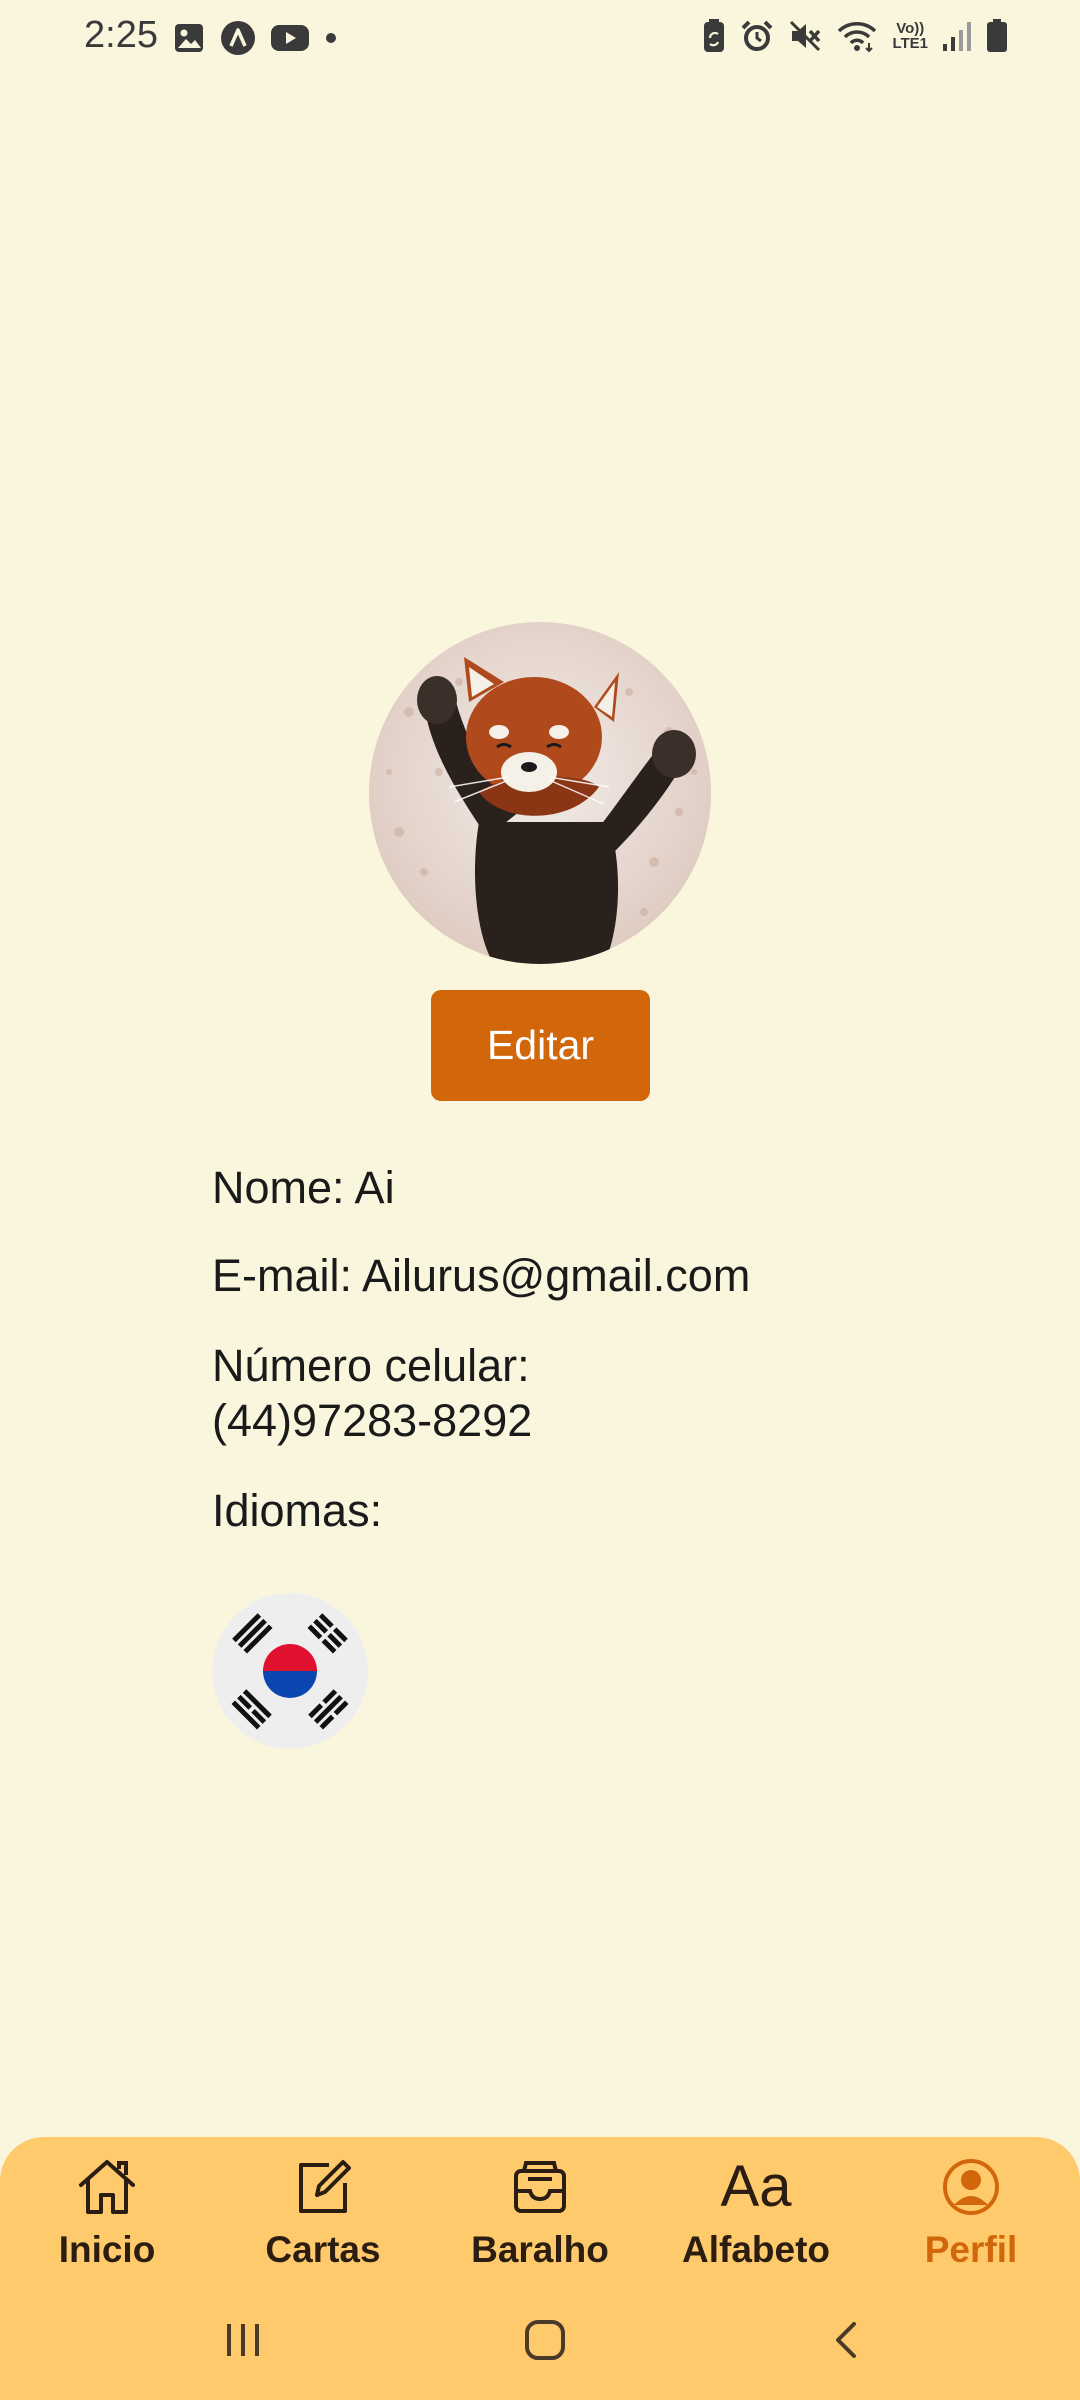  I want to click on home-icon, so click(107, 2187).